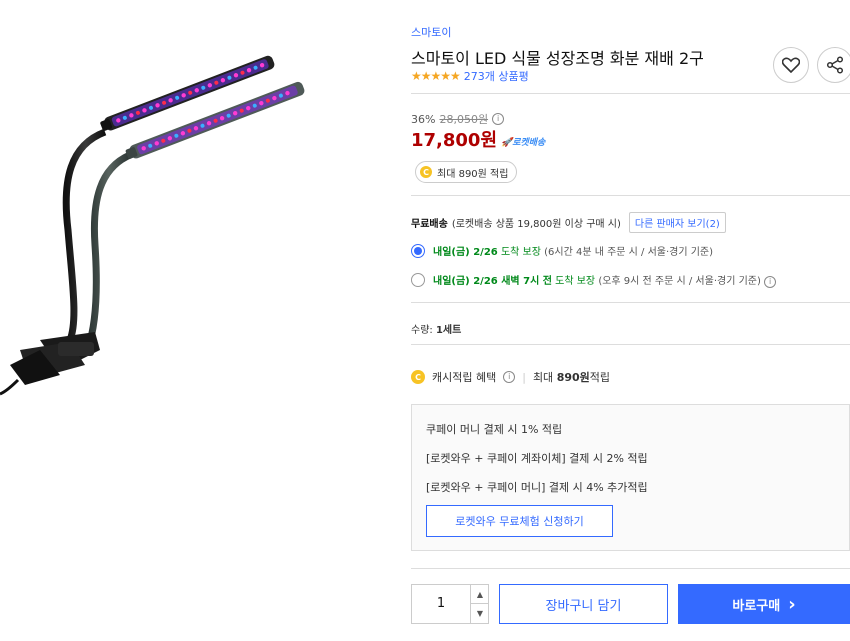 The width and height of the screenshot is (850, 641). Describe the element at coordinates (537, 487) in the screenshot. I see `benefit-line: [로켓와우 + 쿠페이 머니] 결제 시 4% 추가적립` at that location.